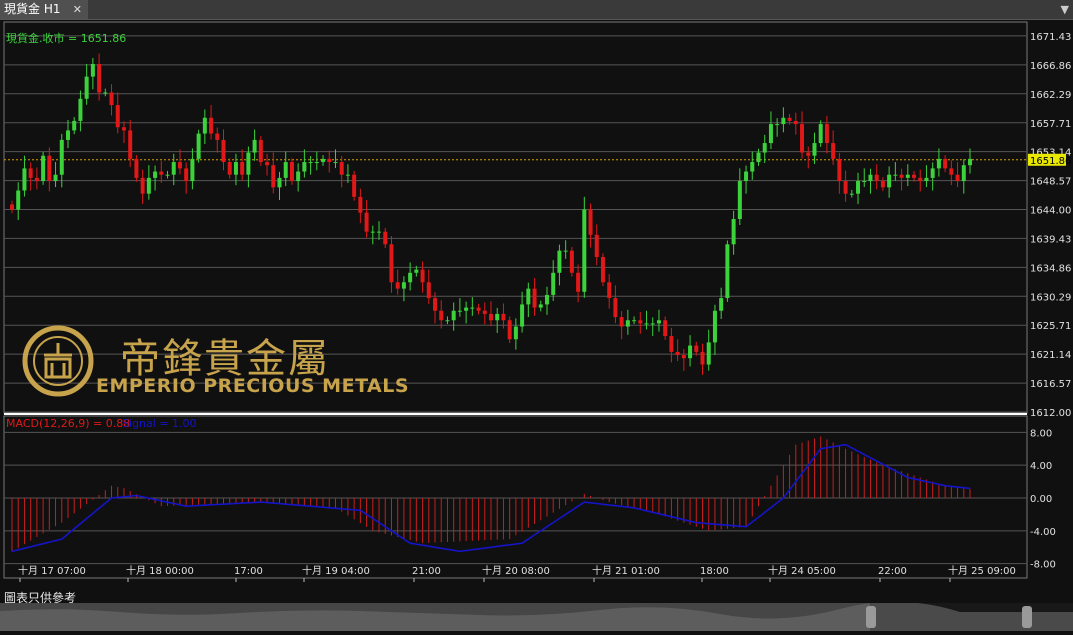 The height and width of the screenshot is (635, 1073). What do you see at coordinates (1050, 239) in the screenshot?
I see `price-tick-label: 1639.43` at bounding box center [1050, 239].